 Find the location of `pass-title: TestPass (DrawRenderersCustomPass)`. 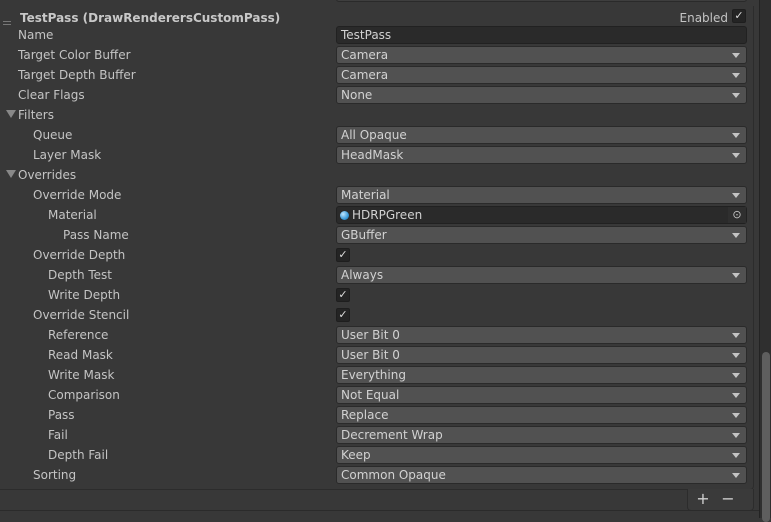

pass-title: TestPass (DrawRenderersCustomPass) is located at coordinates (150, 18).